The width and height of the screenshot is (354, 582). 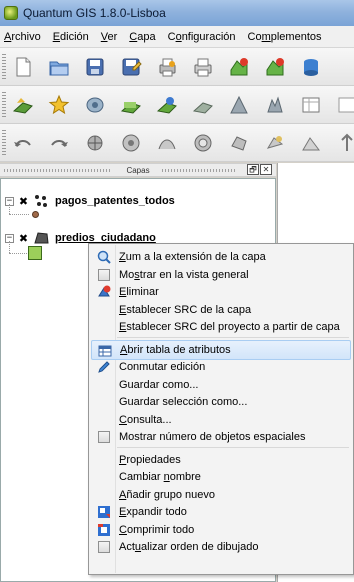 What do you see at coordinates (239, 67) in the screenshot?
I see `manage-composers-icon` at bounding box center [239, 67].